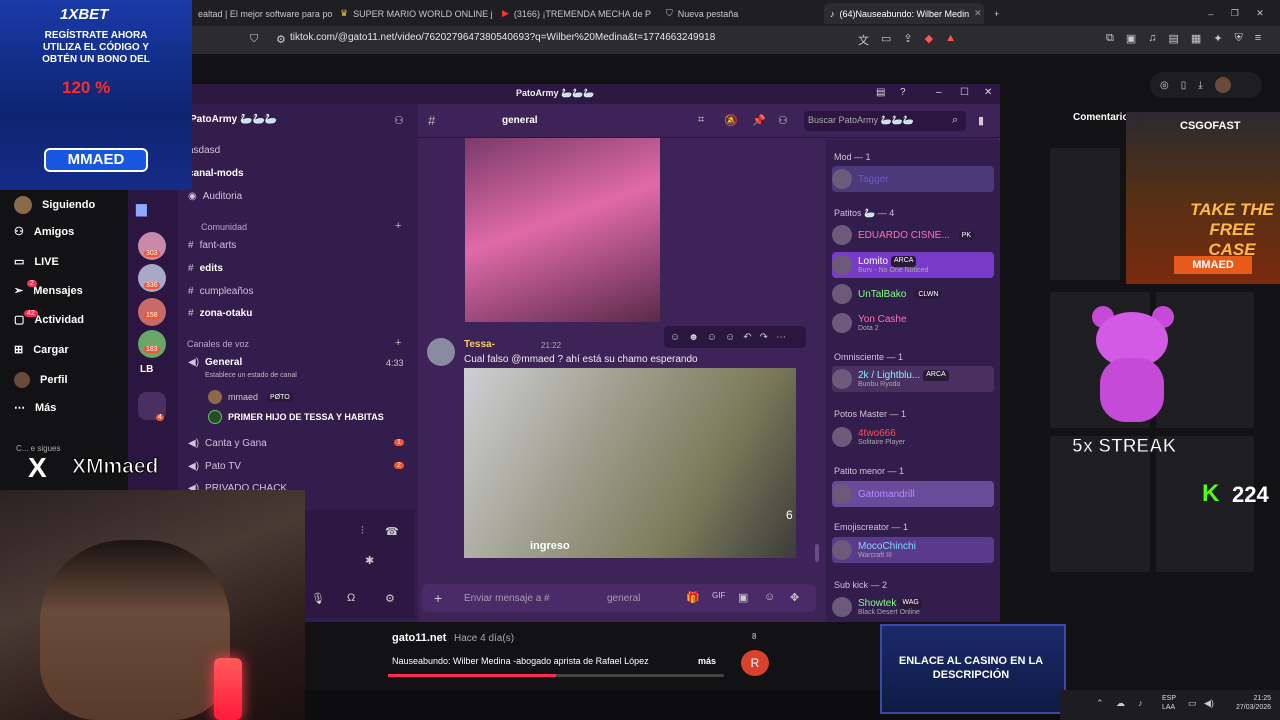 This screenshot has width=1280, height=720. What do you see at coordinates (215, 196) in the screenshot?
I see `channel-auditoria: ◉ Auditoria` at bounding box center [215, 196].